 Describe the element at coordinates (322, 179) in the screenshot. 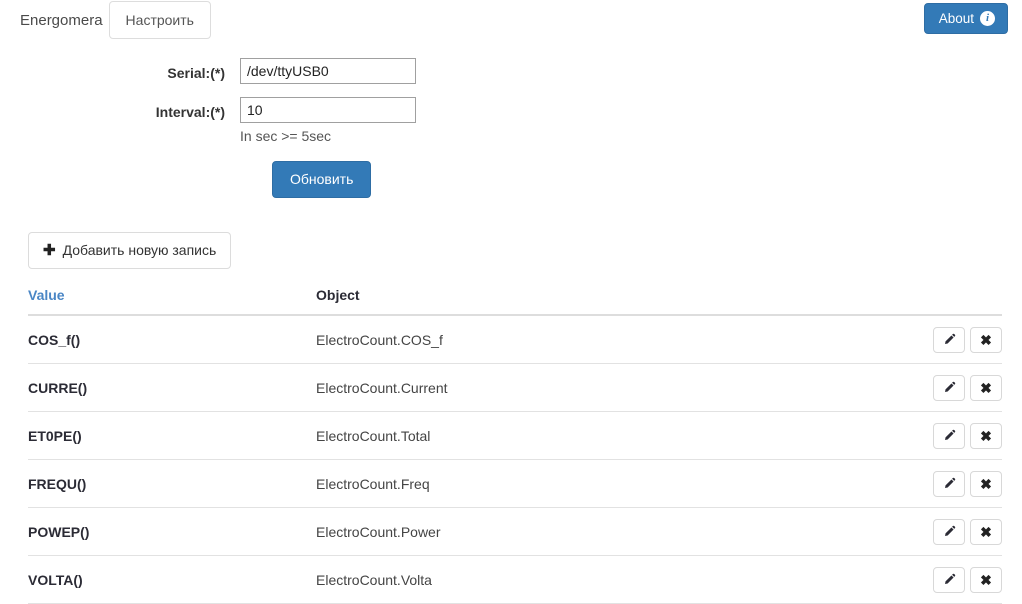

I see `update-button: Обновить` at that location.